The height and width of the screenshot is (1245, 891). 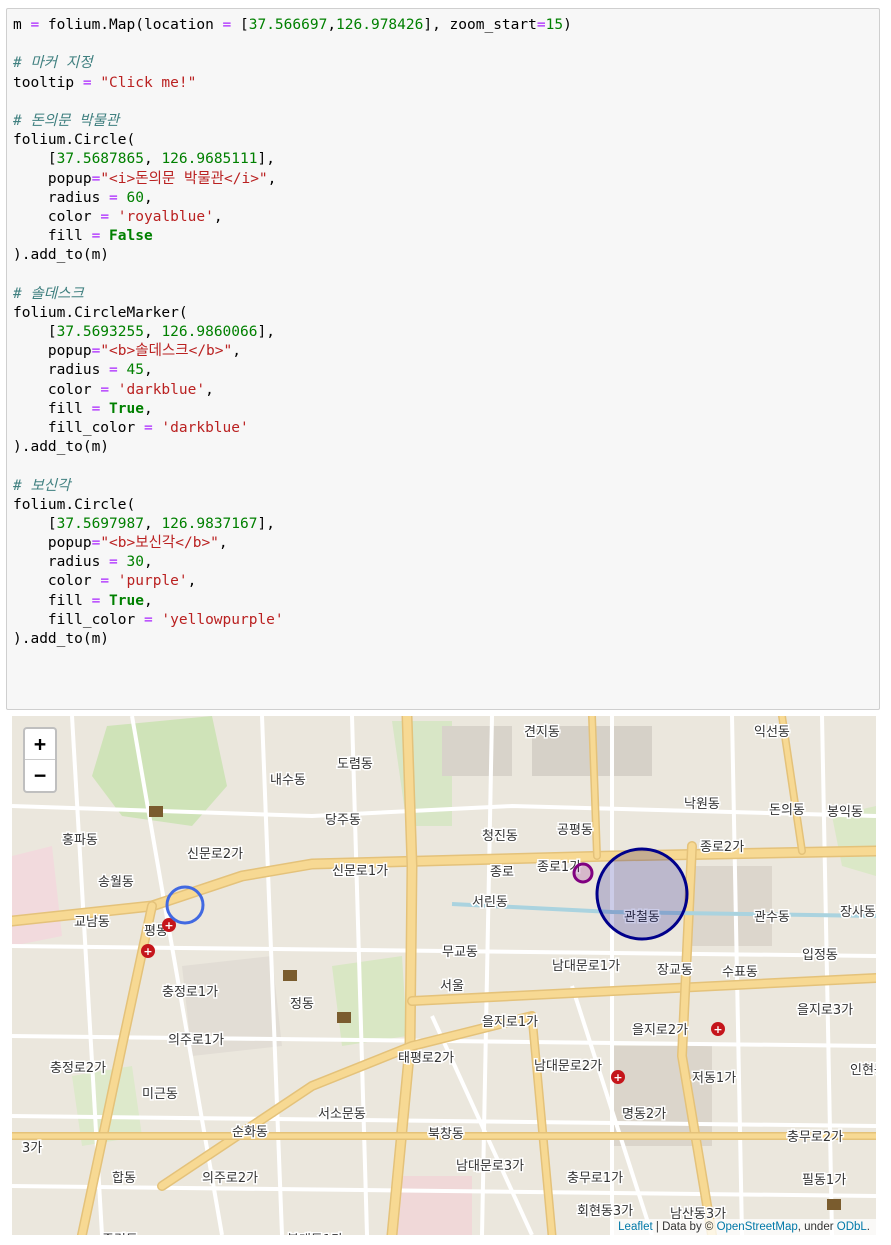 I want to click on map-place-label: 입정동, so click(x=820, y=955).